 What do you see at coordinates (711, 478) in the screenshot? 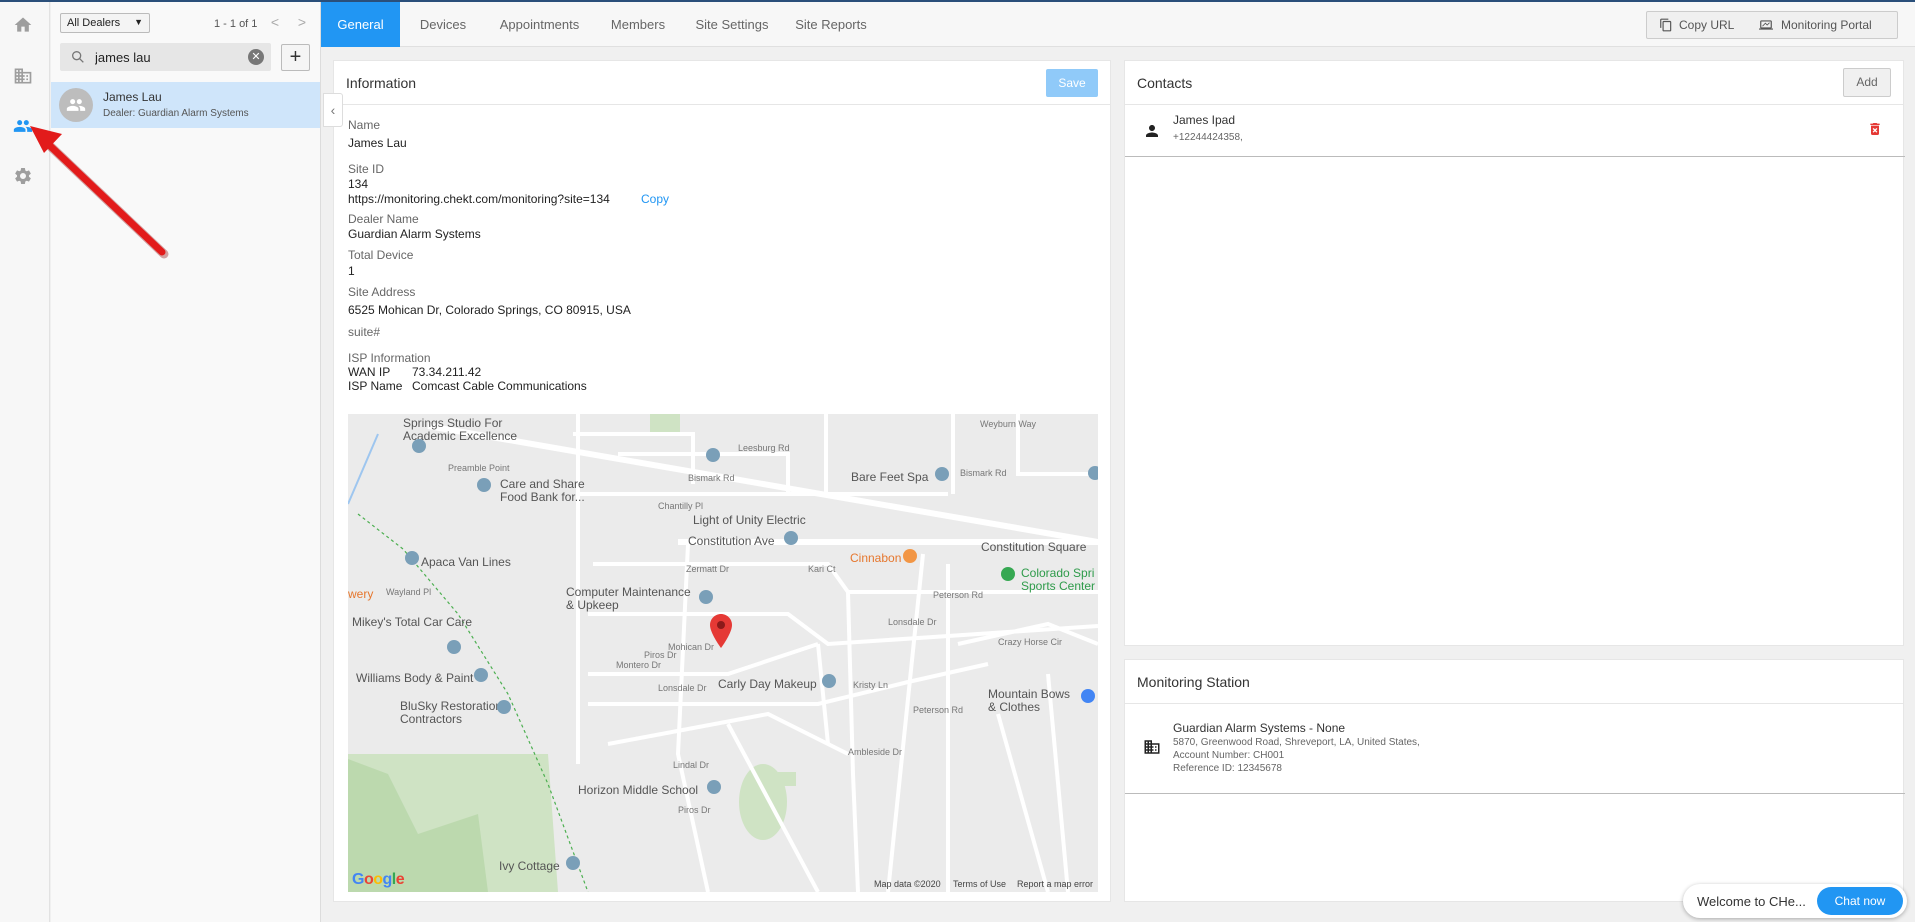
I see `road-bismark: Bismark Rd` at bounding box center [711, 478].